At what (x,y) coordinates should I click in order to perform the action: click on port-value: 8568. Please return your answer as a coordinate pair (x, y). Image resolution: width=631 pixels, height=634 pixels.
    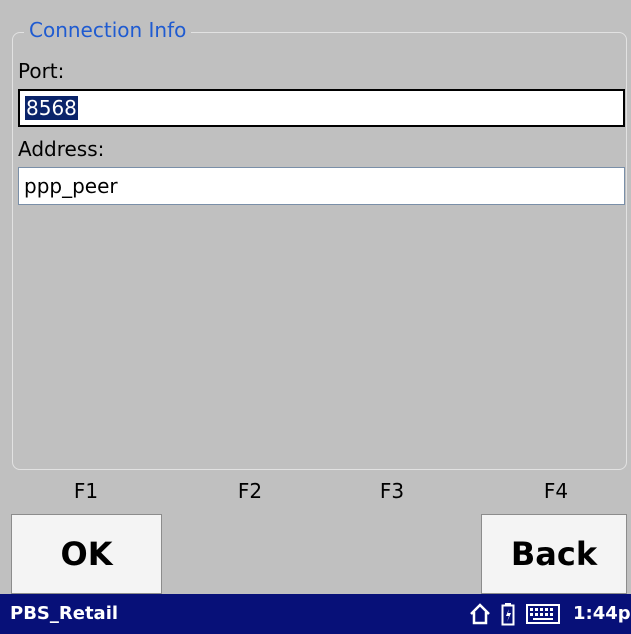
    Looking at the image, I should click on (51, 108).